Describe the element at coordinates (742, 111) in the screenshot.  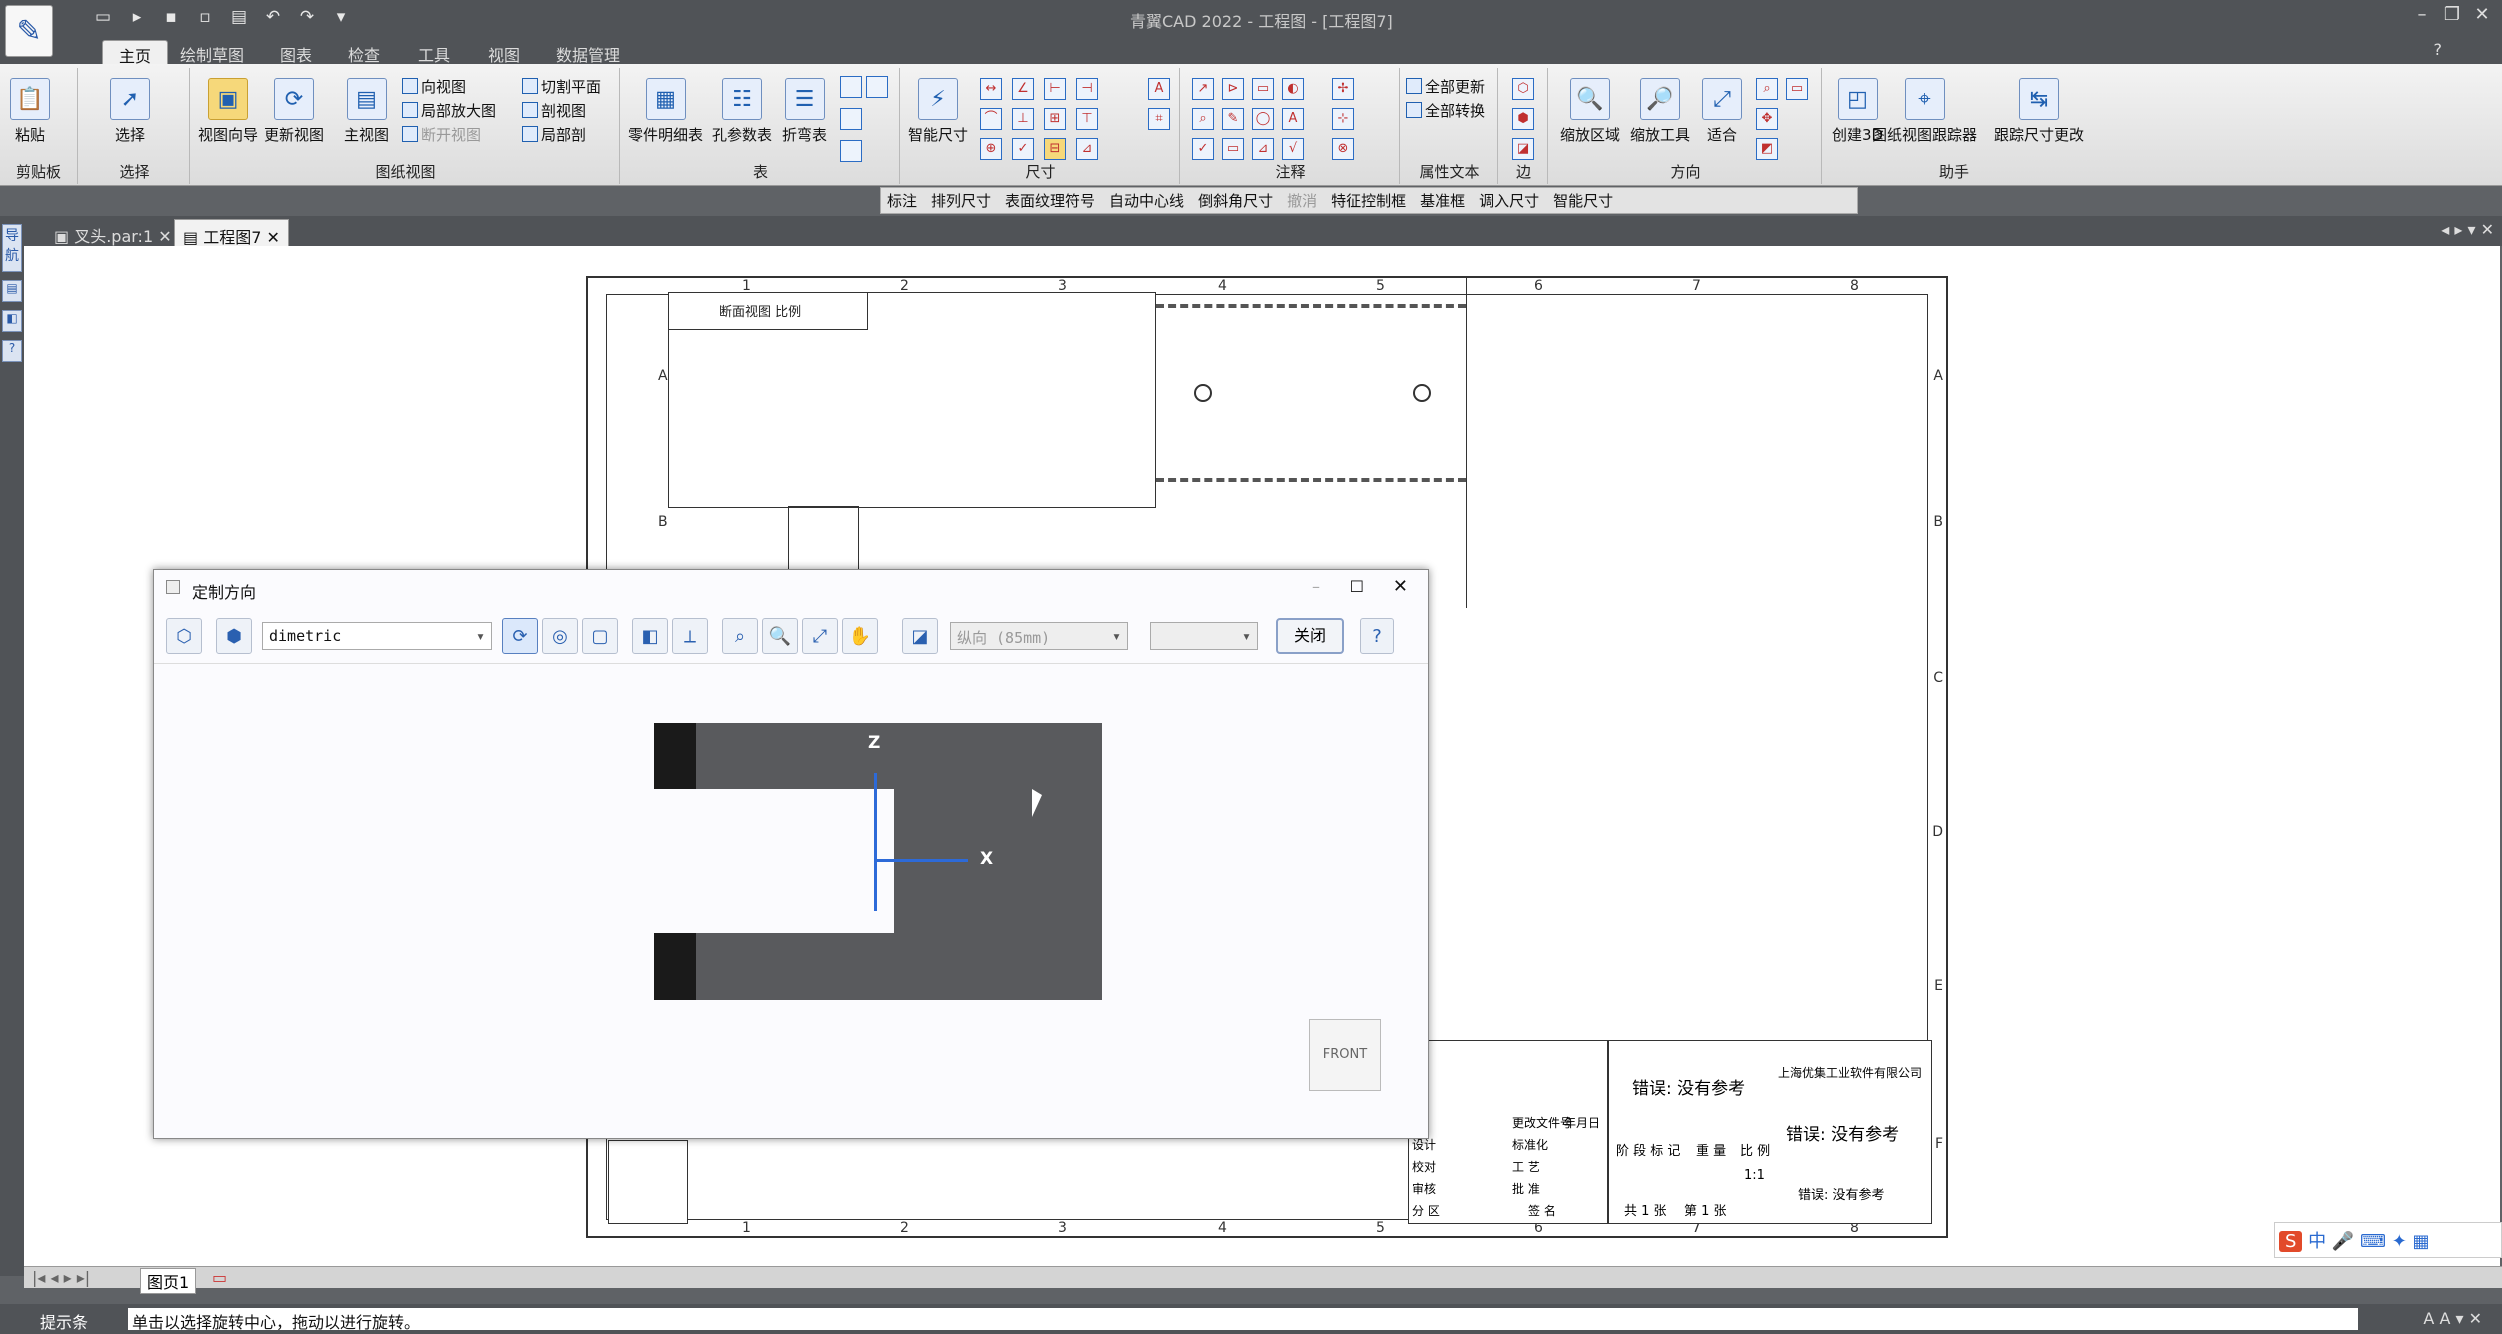
I see `hole-table-button: ☷ 孔参数表` at that location.